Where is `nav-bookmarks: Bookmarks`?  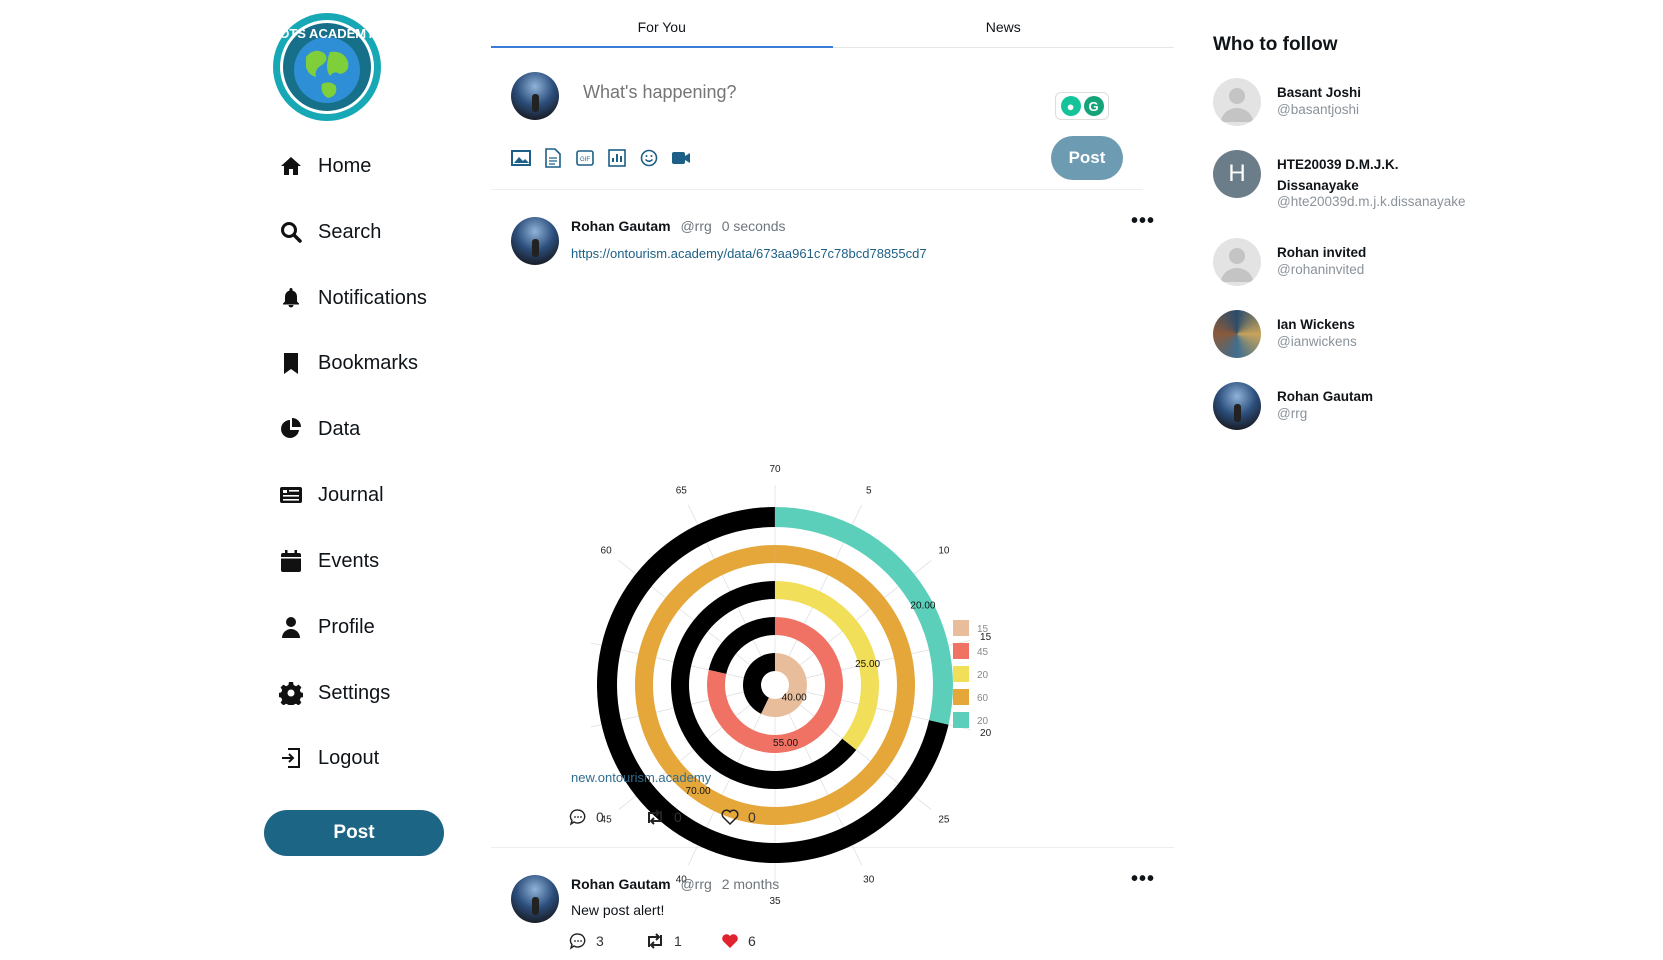 nav-bookmarks: Bookmarks is located at coordinates (348, 363).